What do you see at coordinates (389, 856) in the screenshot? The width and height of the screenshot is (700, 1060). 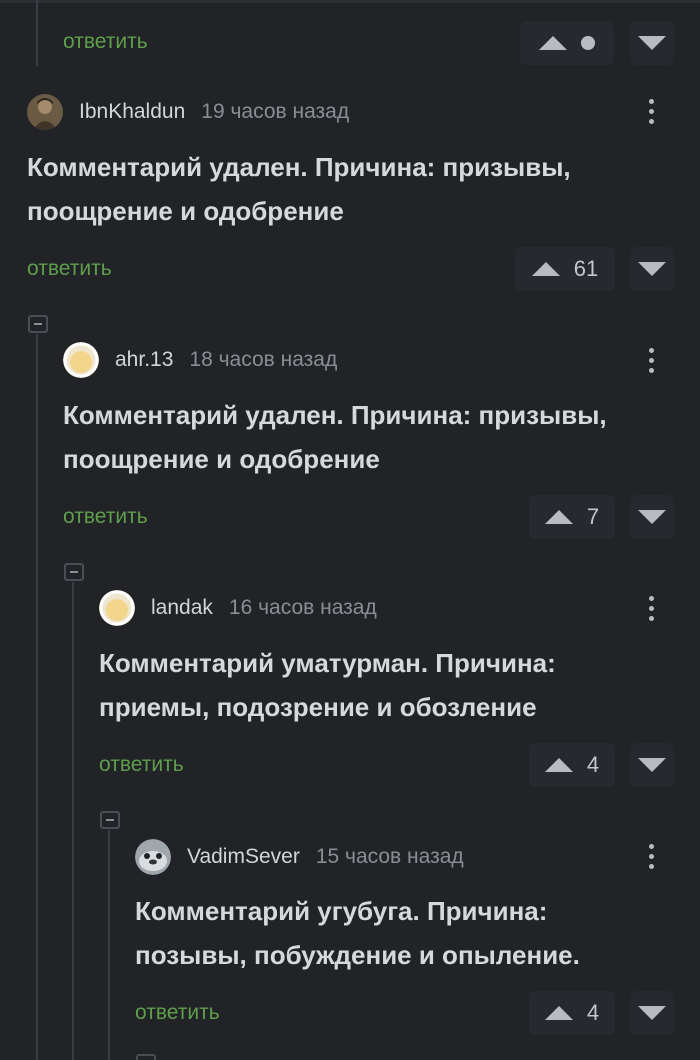 I see `timestamp: 15 часов назад` at bounding box center [389, 856].